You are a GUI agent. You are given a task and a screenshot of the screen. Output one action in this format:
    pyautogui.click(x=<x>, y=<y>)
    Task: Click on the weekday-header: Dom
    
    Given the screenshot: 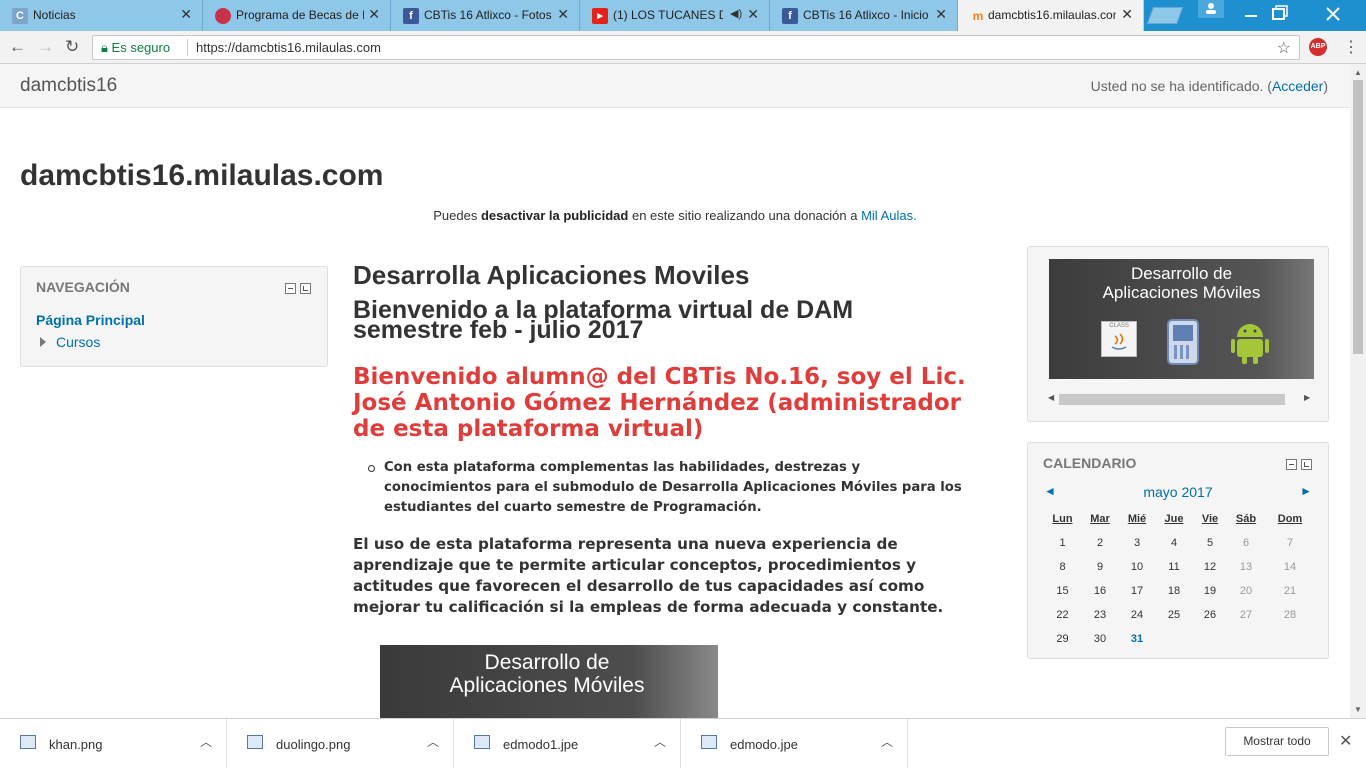 What is the action you would take?
    pyautogui.click(x=1290, y=519)
    